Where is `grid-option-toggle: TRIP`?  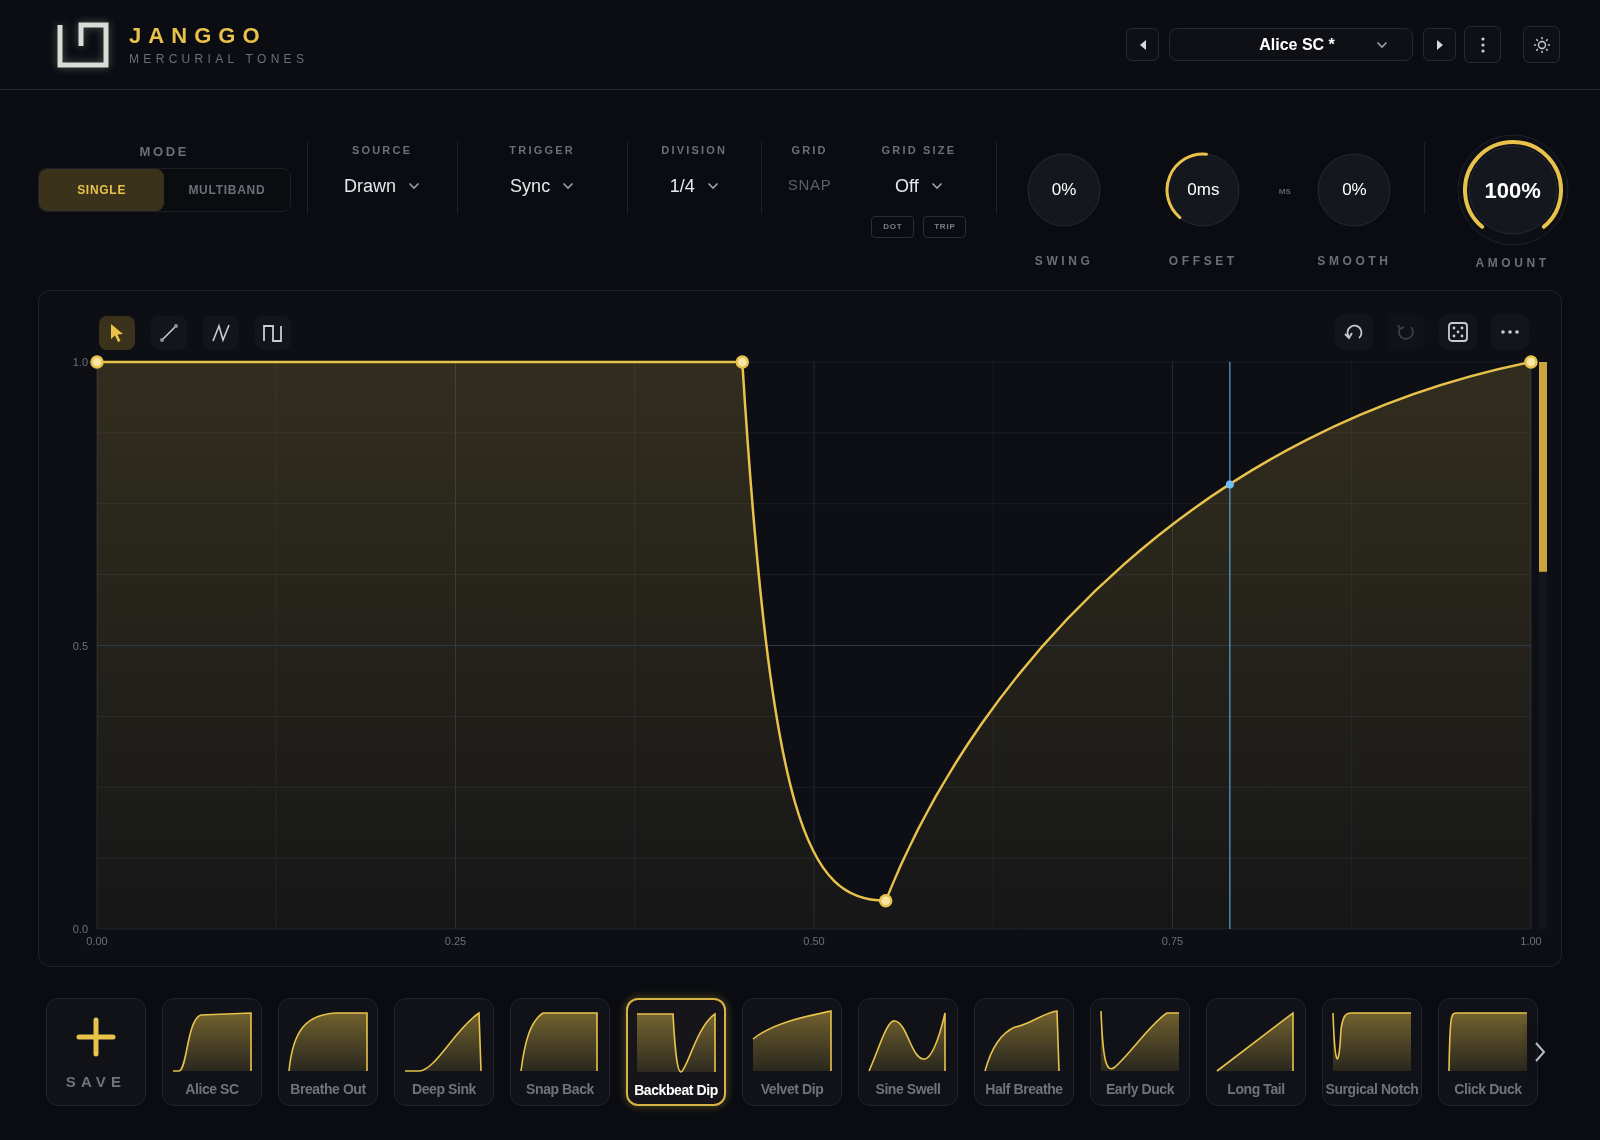 grid-option-toggle: TRIP is located at coordinates (945, 226).